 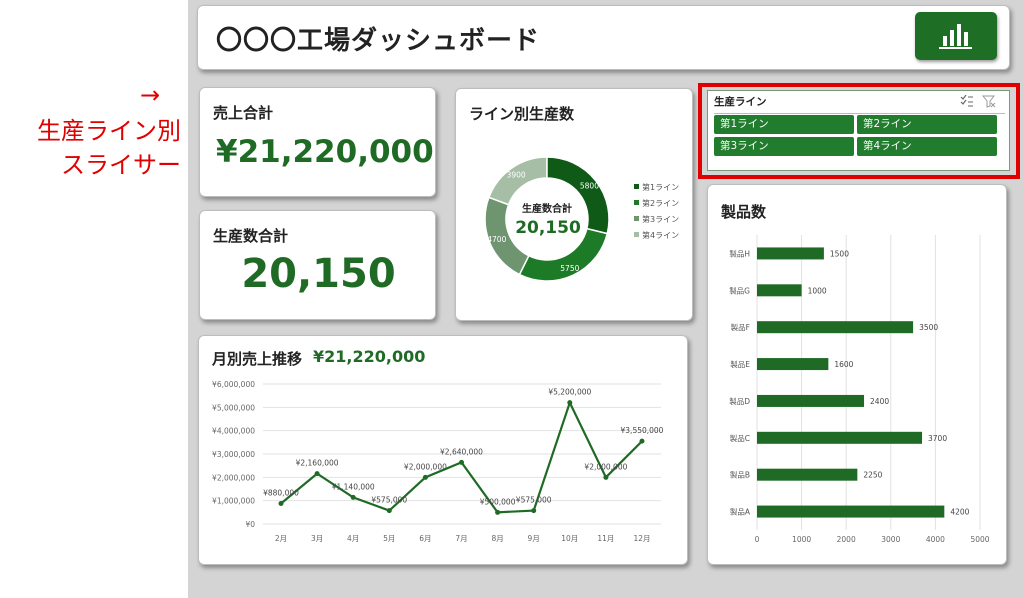 I want to click on x-tick-label: 6月, so click(x=425, y=538).